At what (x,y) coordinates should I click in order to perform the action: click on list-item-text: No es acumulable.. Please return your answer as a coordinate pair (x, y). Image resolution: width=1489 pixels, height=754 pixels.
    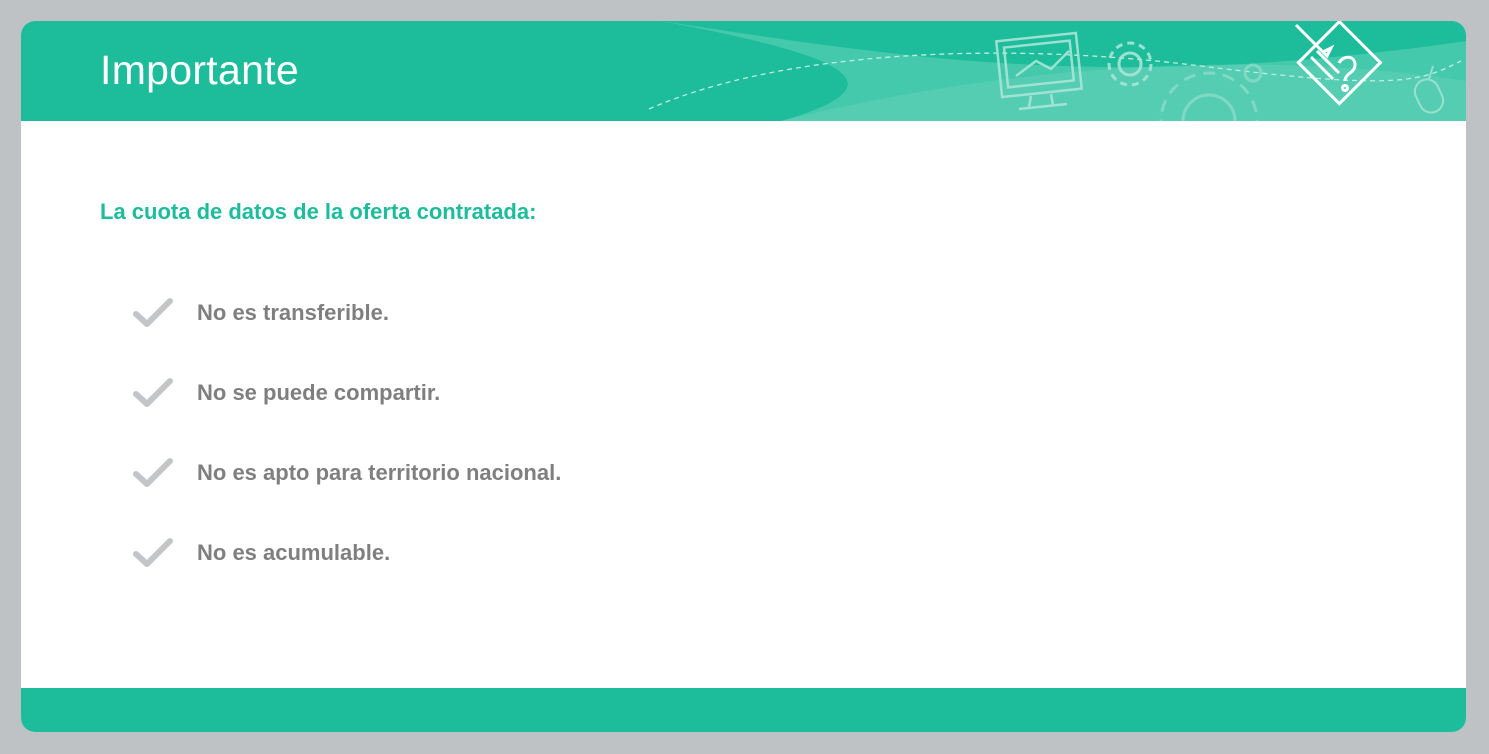
    Looking at the image, I should click on (294, 552).